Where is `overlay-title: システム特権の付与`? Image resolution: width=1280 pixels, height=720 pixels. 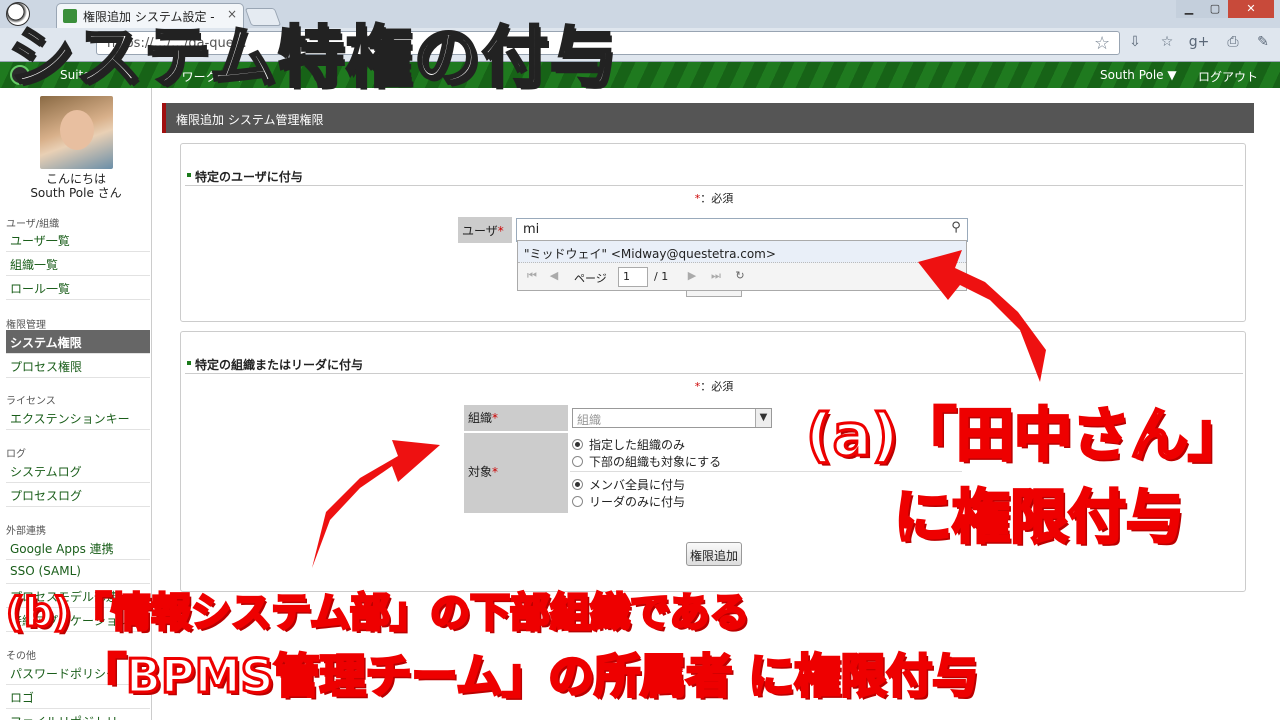
overlay-title: システム特権の付与 is located at coordinates (312, 58).